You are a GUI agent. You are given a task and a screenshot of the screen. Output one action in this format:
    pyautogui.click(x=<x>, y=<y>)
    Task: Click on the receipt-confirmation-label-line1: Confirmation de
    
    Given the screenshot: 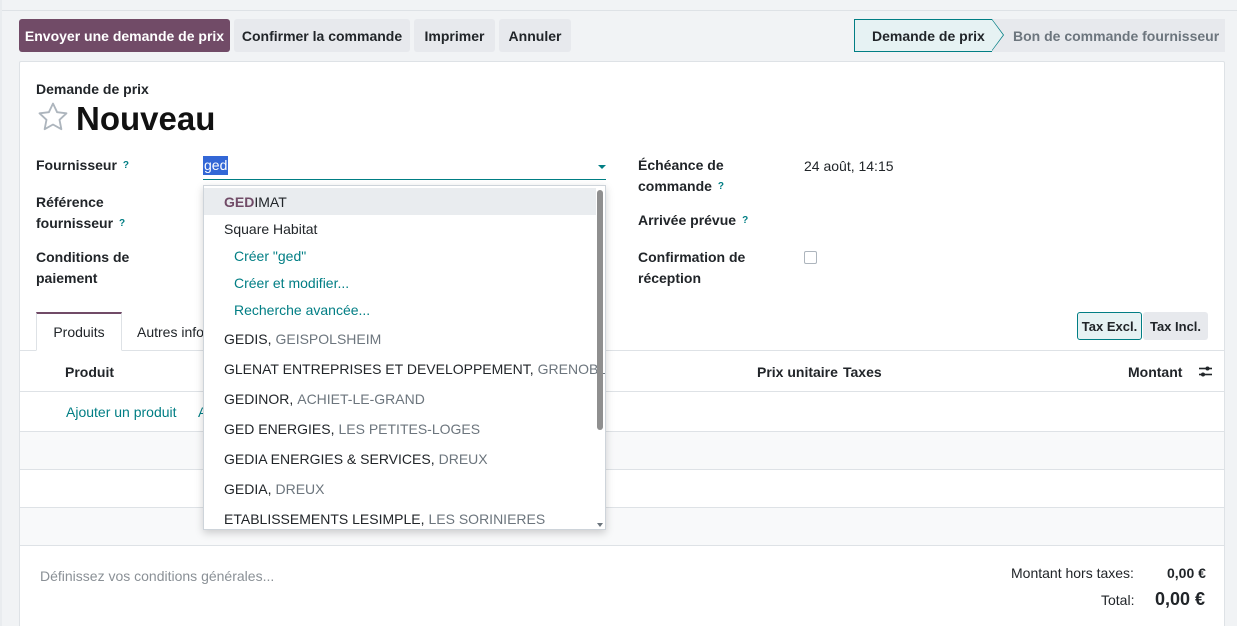 What is the action you would take?
    pyautogui.click(x=692, y=257)
    